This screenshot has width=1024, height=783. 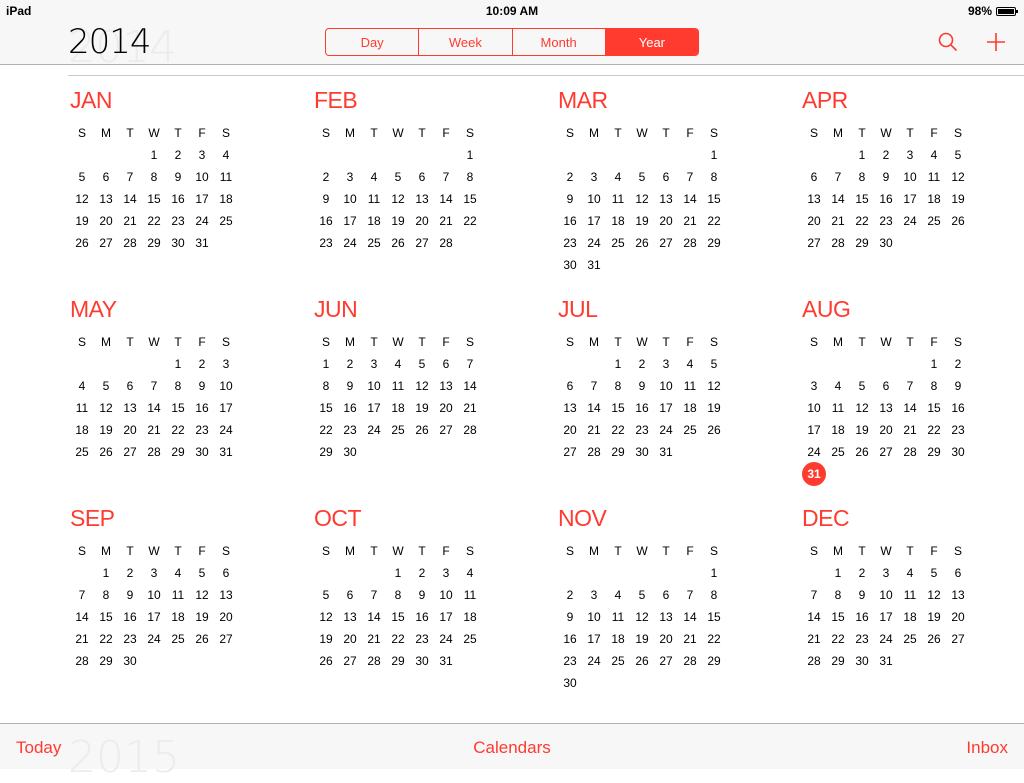 I want to click on day-cell: 26, so click(x=714, y=430).